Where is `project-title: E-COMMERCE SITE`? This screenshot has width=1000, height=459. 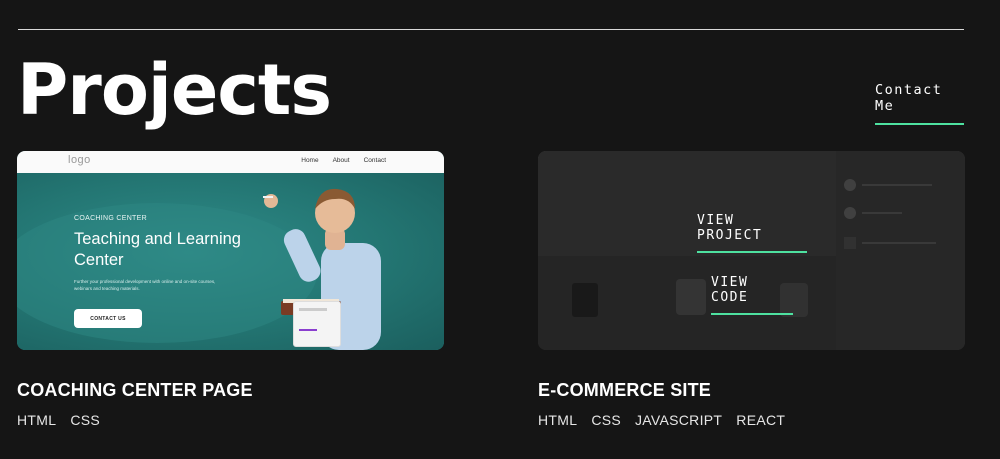 project-title: E-COMMERCE SITE is located at coordinates (625, 390).